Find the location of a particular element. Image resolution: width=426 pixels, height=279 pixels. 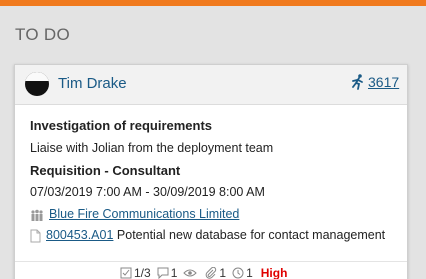

card-header: Tim Drake 3617 is located at coordinates (211, 85).